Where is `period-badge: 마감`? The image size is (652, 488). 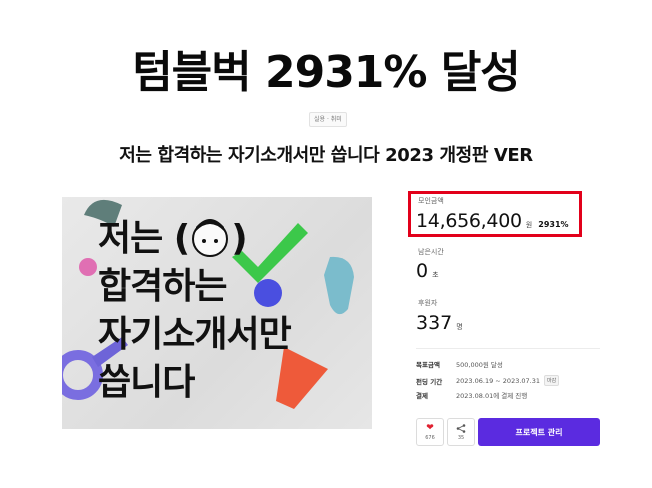 period-badge: 마감 is located at coordinates (552, 380).